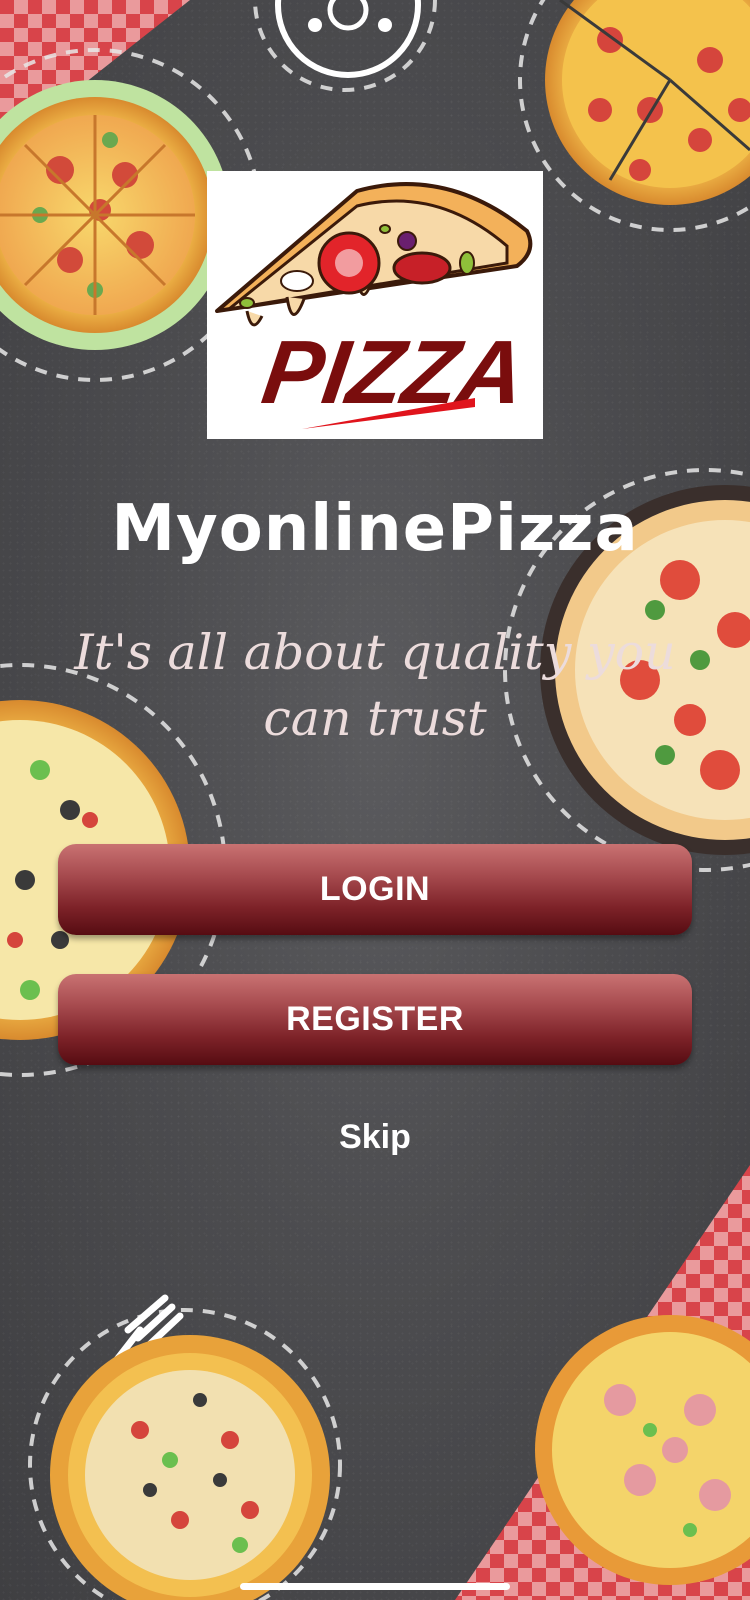 The image size is (750, 1600). Describe the element at coordinates (375, 685) in the screenshot. I see `tagline: It's all about quality you can trust` at that location.